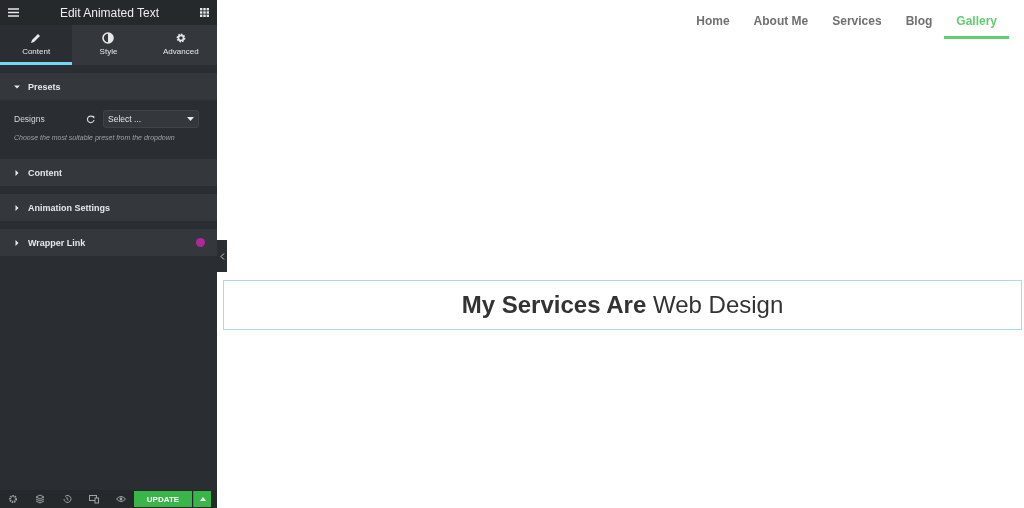 The height and width of the screenshot is (508, 1024). I want to click on collapse-panel-handle, so click(222, 256).